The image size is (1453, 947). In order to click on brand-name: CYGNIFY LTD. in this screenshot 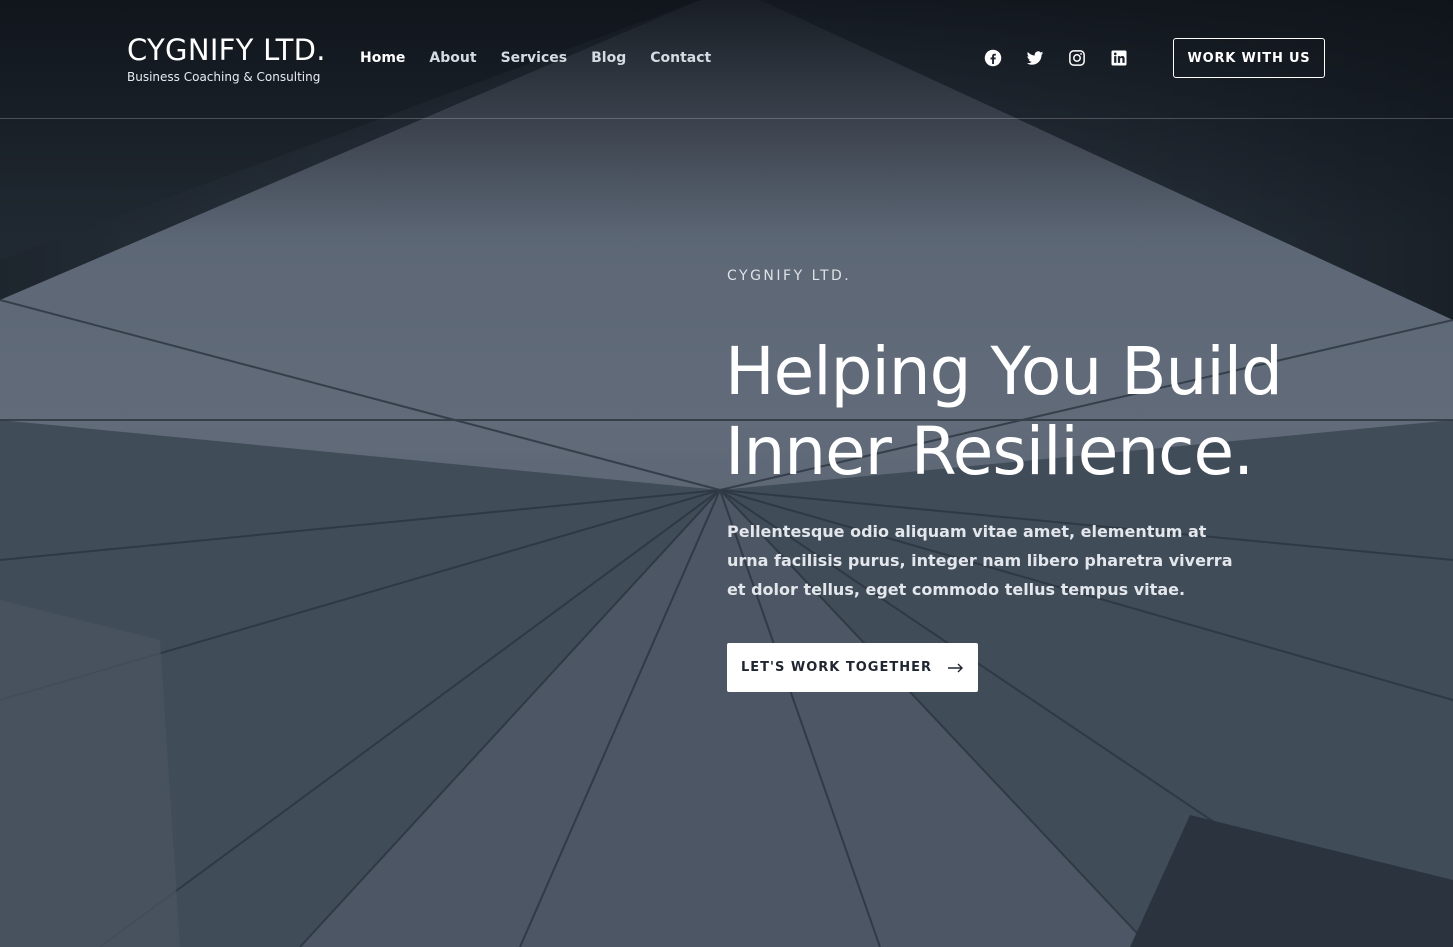, I will do `click(226, 50)`.